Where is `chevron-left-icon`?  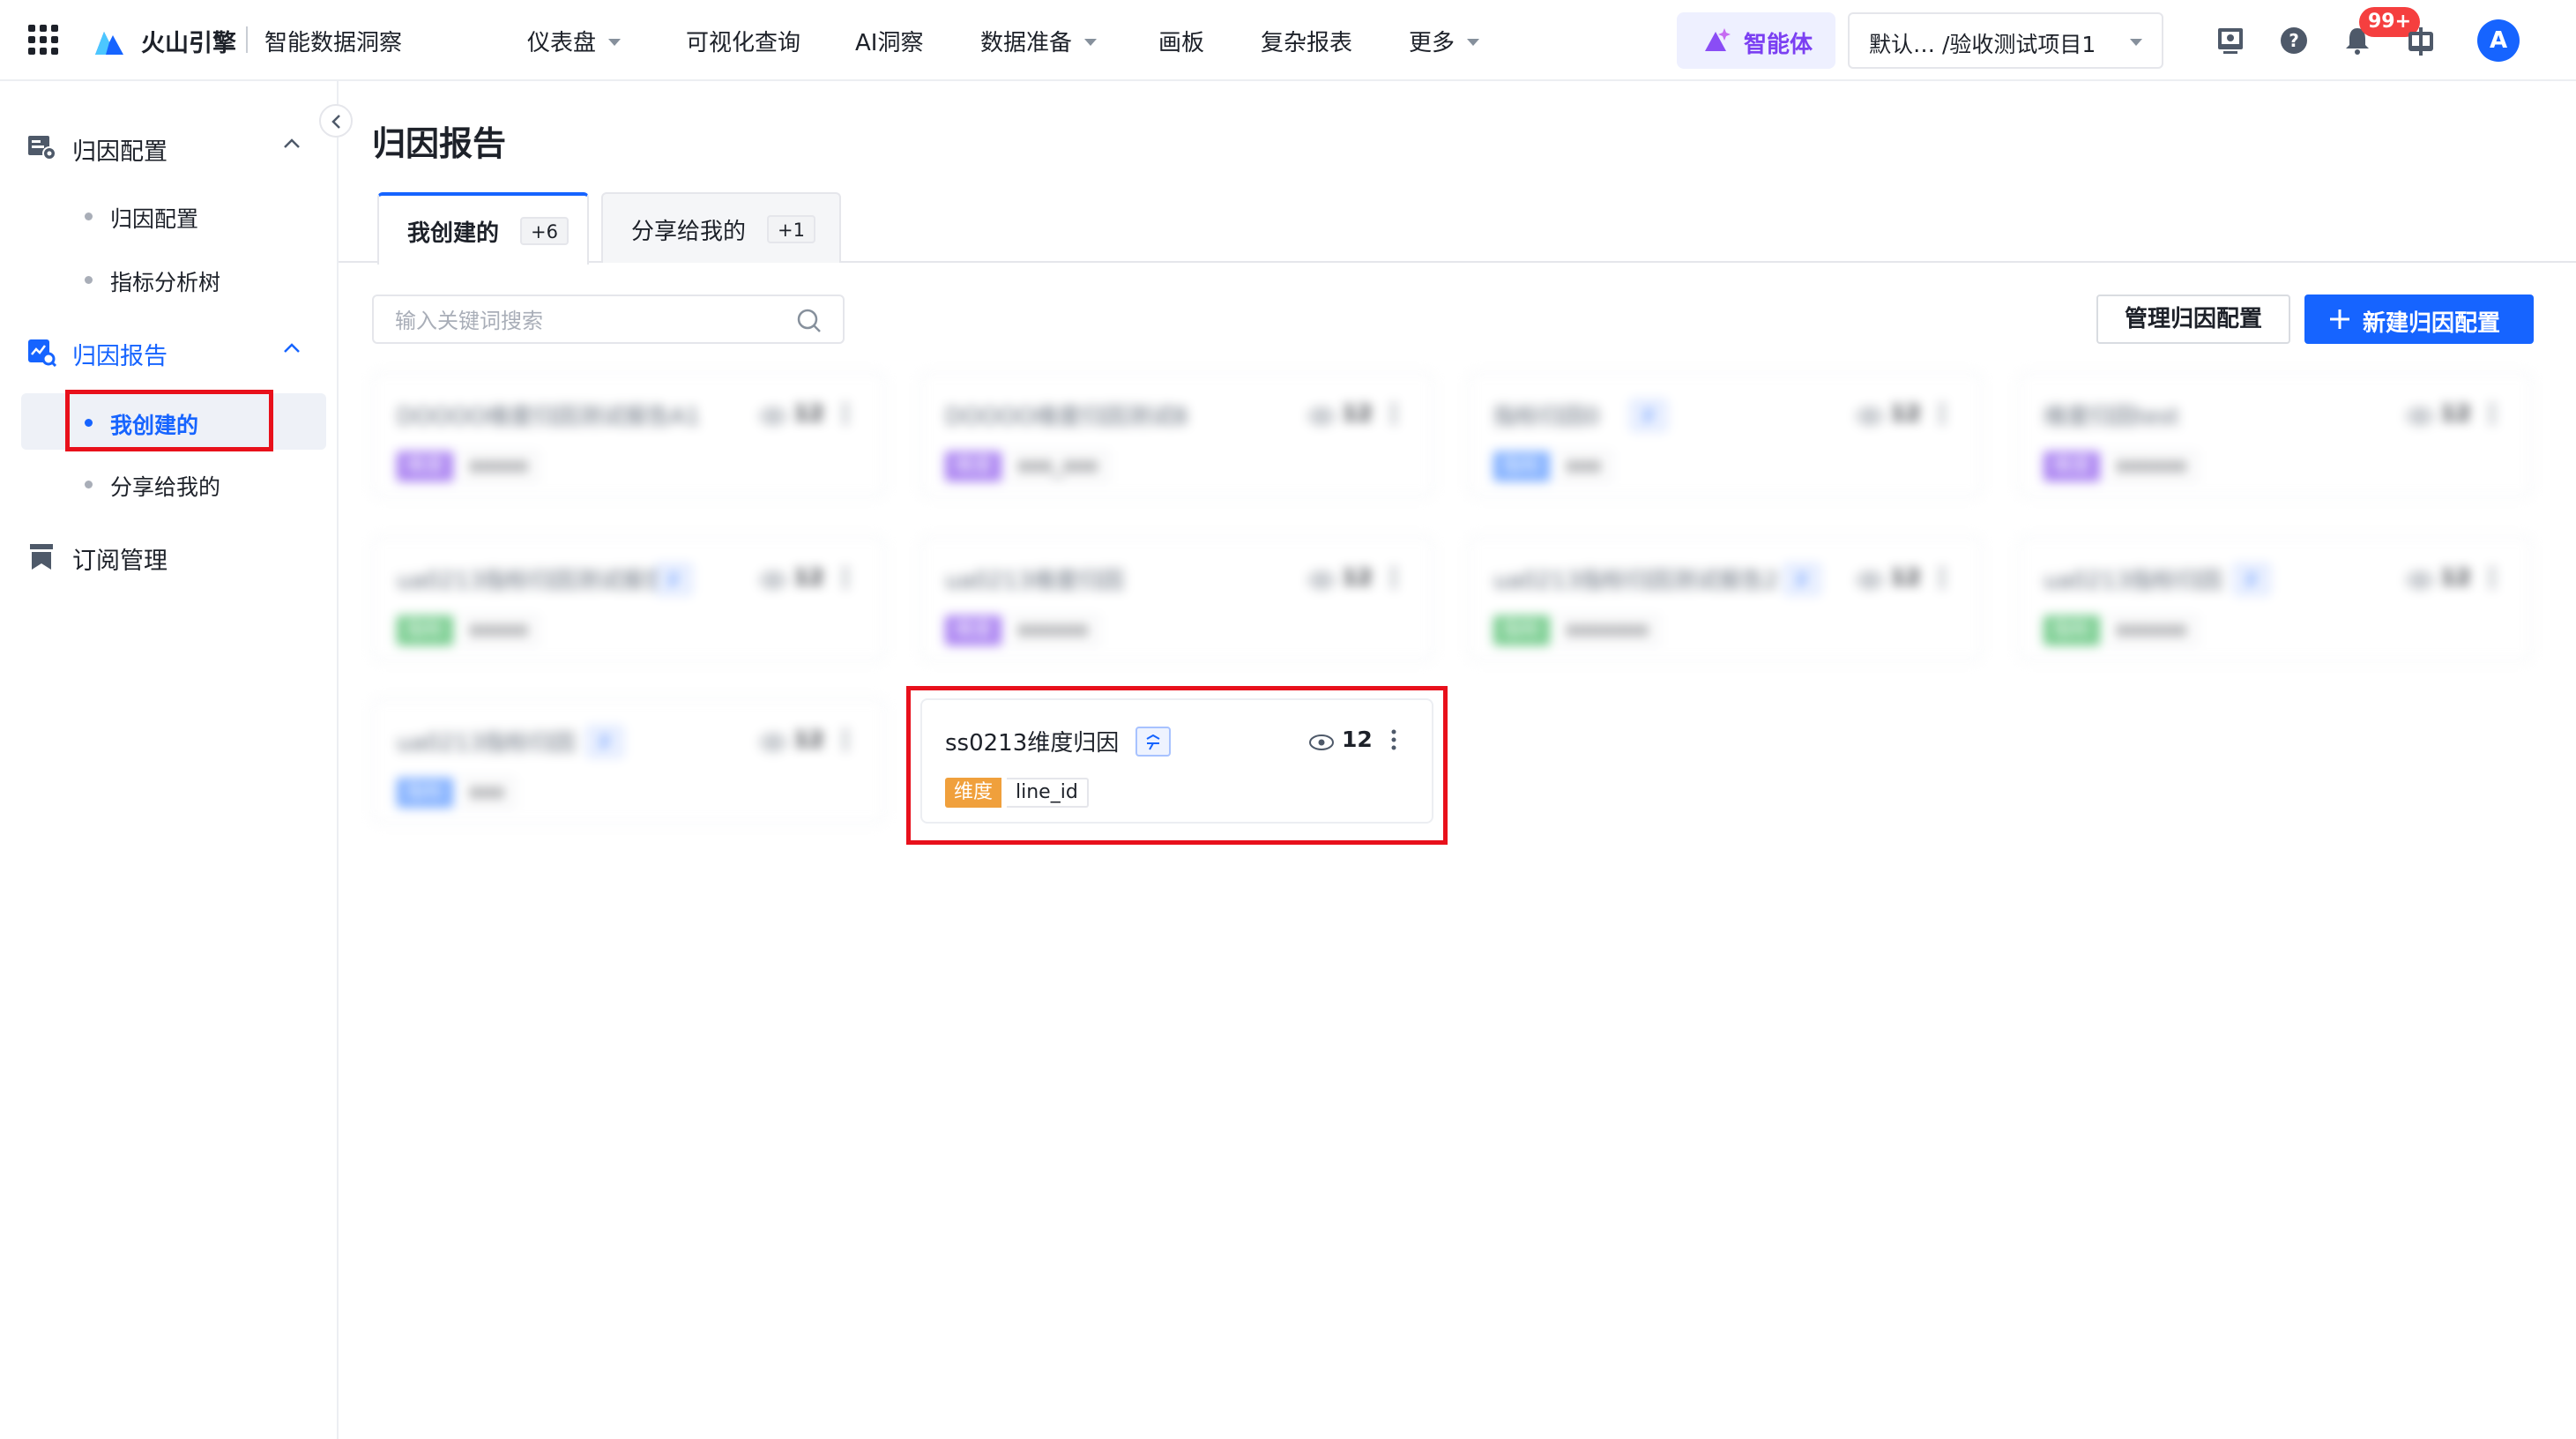 chevron-left-icon is located at coordinates (335, 122).